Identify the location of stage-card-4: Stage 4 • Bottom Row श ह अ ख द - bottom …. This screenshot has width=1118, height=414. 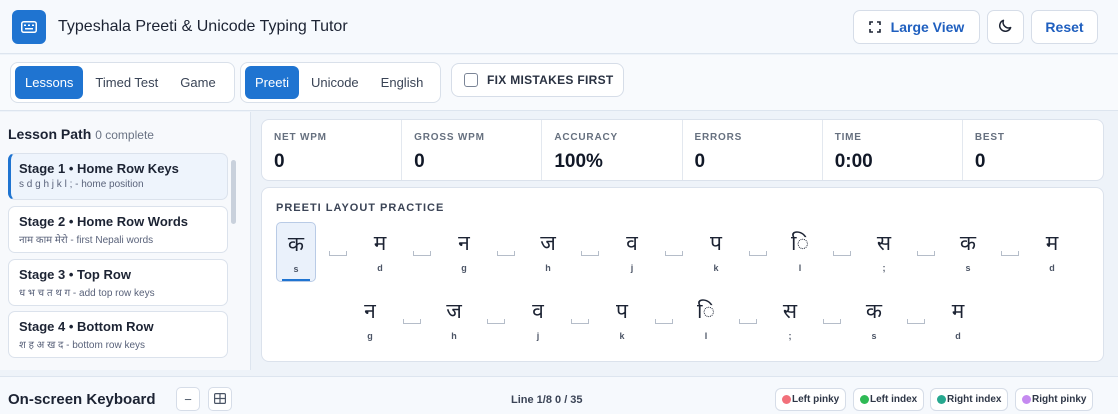
(118, 334).